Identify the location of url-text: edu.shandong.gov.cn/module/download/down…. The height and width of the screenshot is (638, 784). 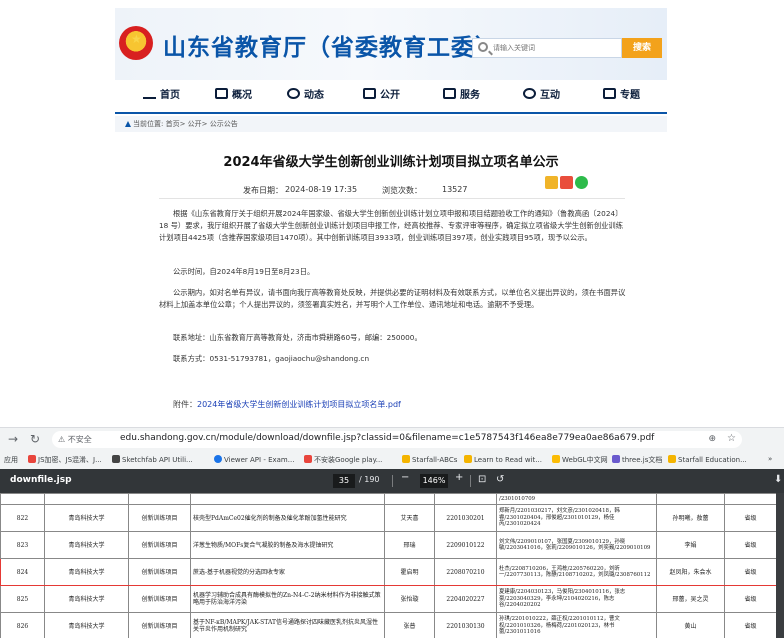
(387, 438).